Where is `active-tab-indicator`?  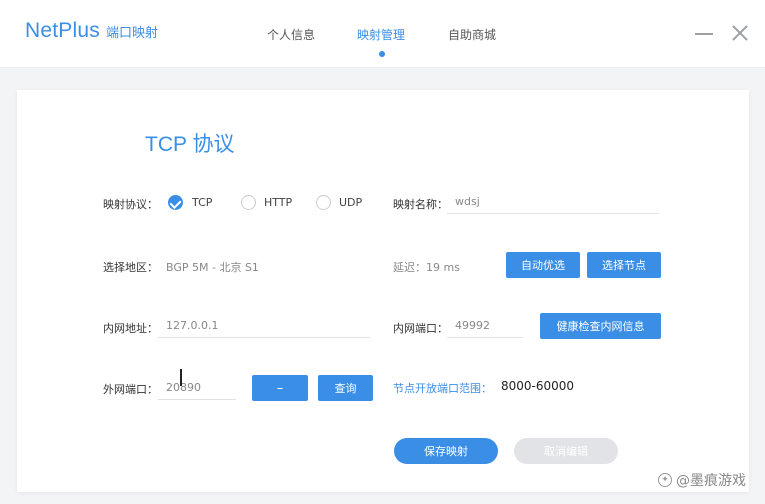
active-tab-indicator is located at coordinates (382, 54).